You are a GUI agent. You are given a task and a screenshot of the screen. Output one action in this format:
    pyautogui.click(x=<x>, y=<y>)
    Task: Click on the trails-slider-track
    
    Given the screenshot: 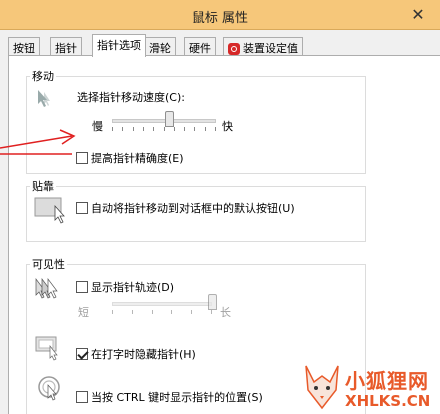 What is the action you would take?
    pyautogui.click(x=162, y=304)
    